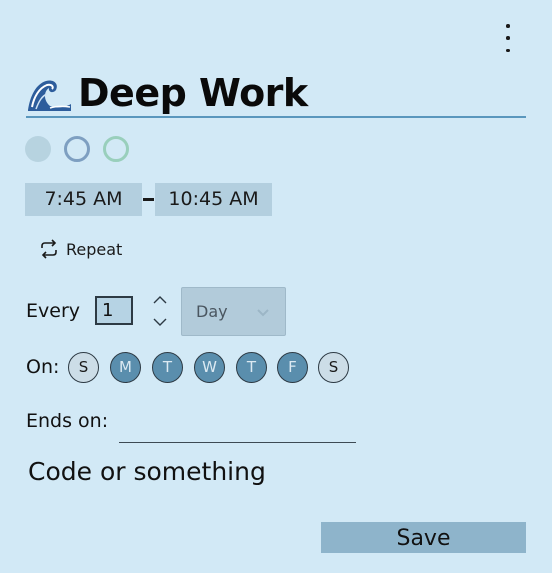 The width and height of the screenshot is (552, 573). I want to click on color-option-green, so click(116, 149).